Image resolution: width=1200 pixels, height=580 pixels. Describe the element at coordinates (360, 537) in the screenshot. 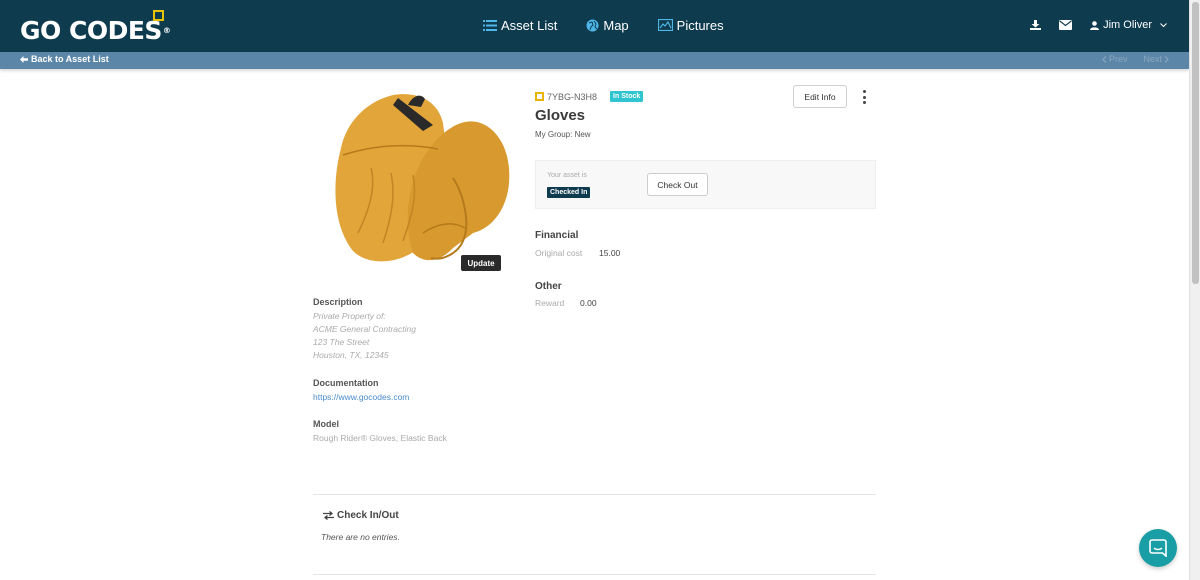

I see `no-entries-text: There are no entries.` at that location.